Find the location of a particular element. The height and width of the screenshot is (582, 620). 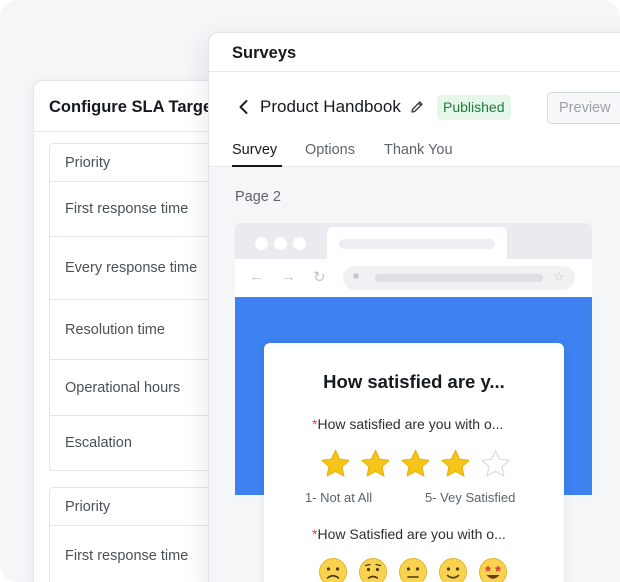

worried-face-icon is located at coordinates (373, 569).